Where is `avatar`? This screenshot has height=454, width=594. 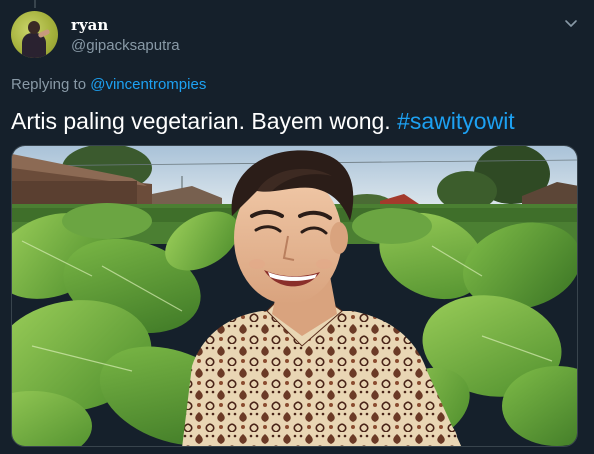 avatar is located at coordinates (34, 34).